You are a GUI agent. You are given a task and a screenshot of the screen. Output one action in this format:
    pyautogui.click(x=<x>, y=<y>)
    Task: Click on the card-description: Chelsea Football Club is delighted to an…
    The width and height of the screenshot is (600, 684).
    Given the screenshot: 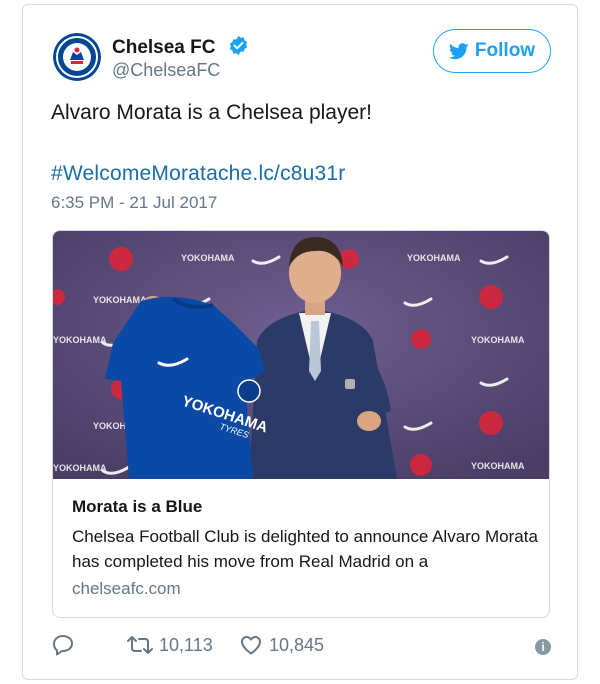 What is the action you would take?
    pyautogui.click(x=305, y=549)
    